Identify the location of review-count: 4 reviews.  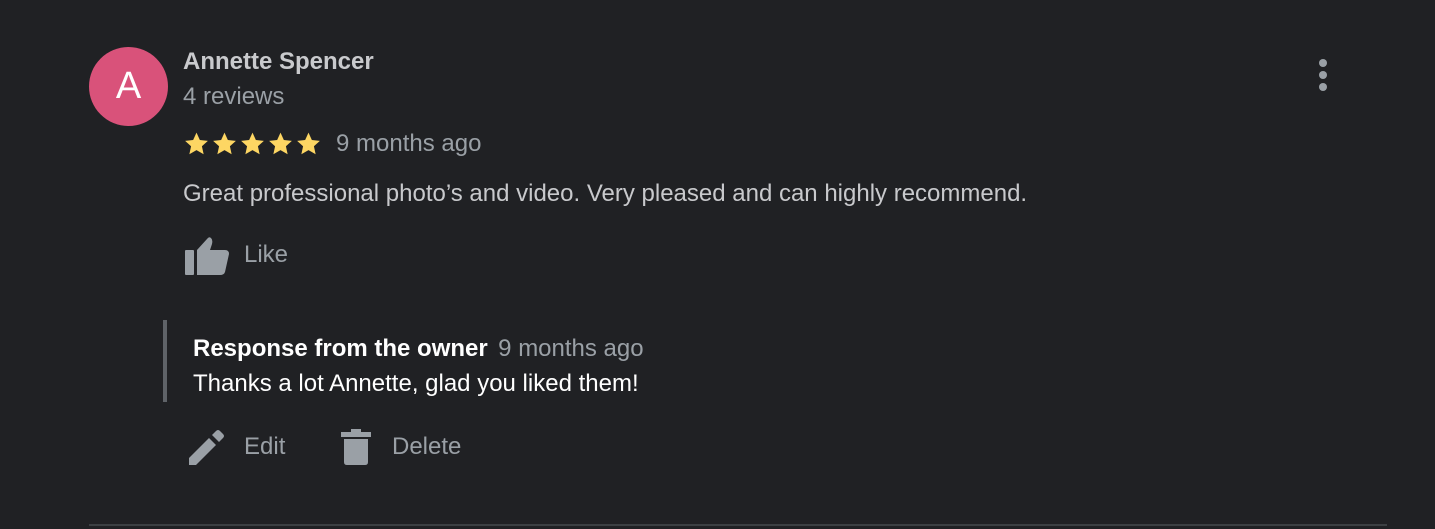
(233, 97).